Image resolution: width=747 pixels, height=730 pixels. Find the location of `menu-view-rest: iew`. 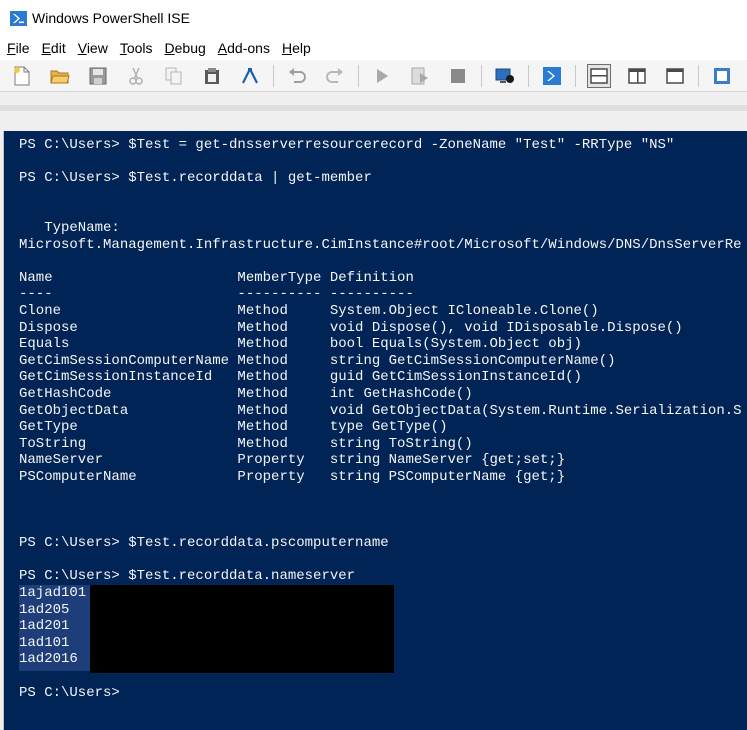

menu-view-rest: iew is located at coordinates (97, 48).